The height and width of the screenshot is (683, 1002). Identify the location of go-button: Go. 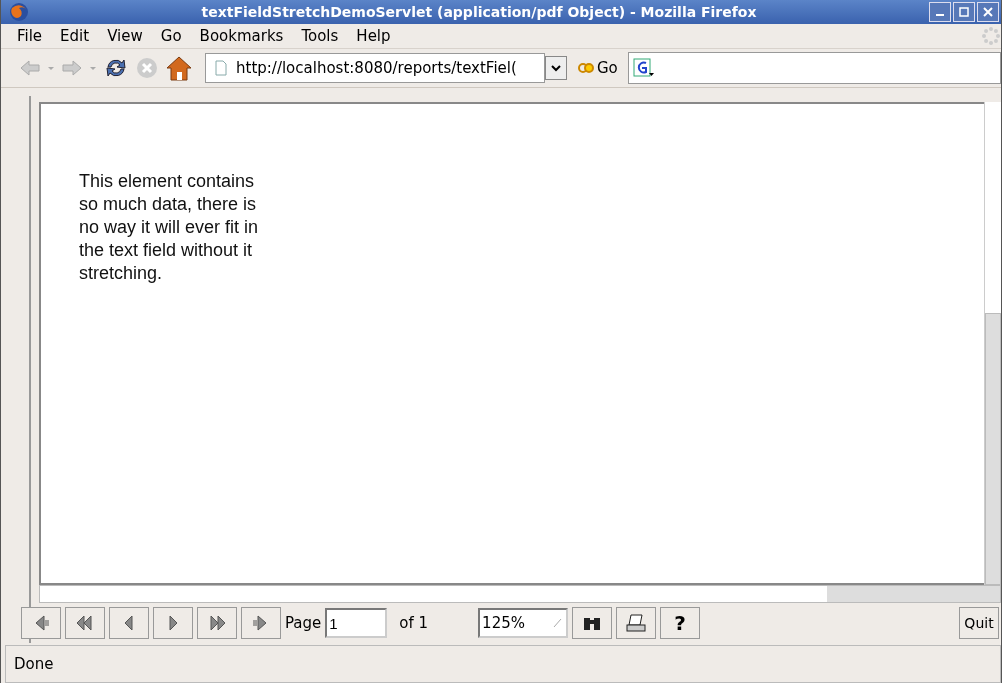
(597, 68).